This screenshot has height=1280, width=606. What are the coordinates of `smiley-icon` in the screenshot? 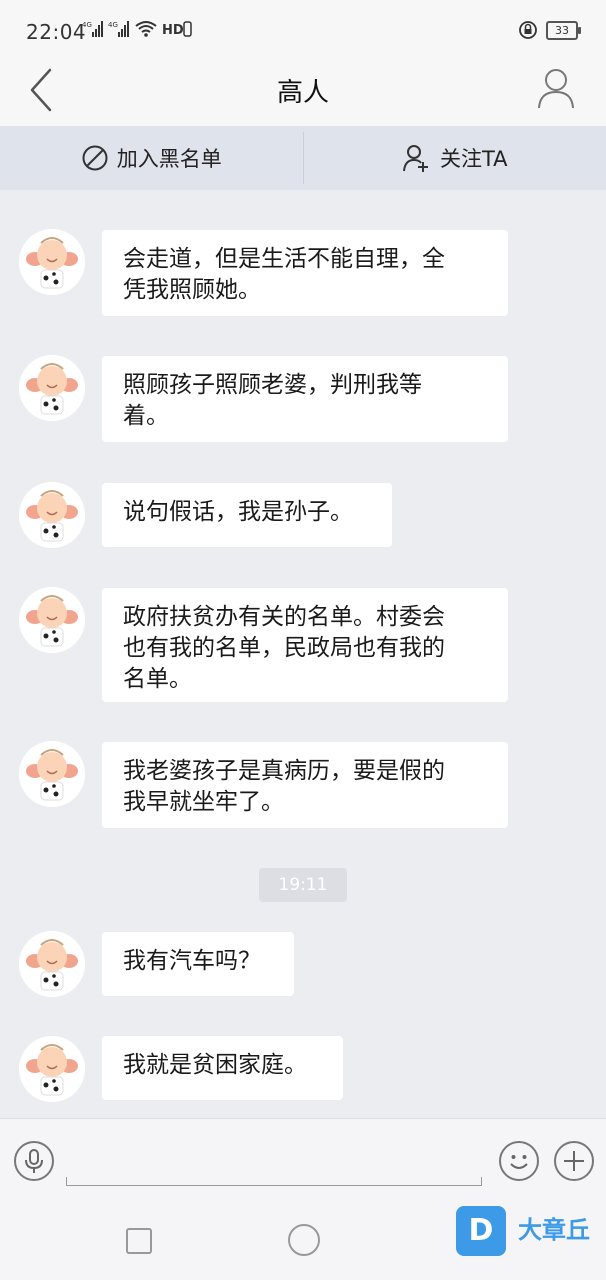 It's located at (519, 1162).